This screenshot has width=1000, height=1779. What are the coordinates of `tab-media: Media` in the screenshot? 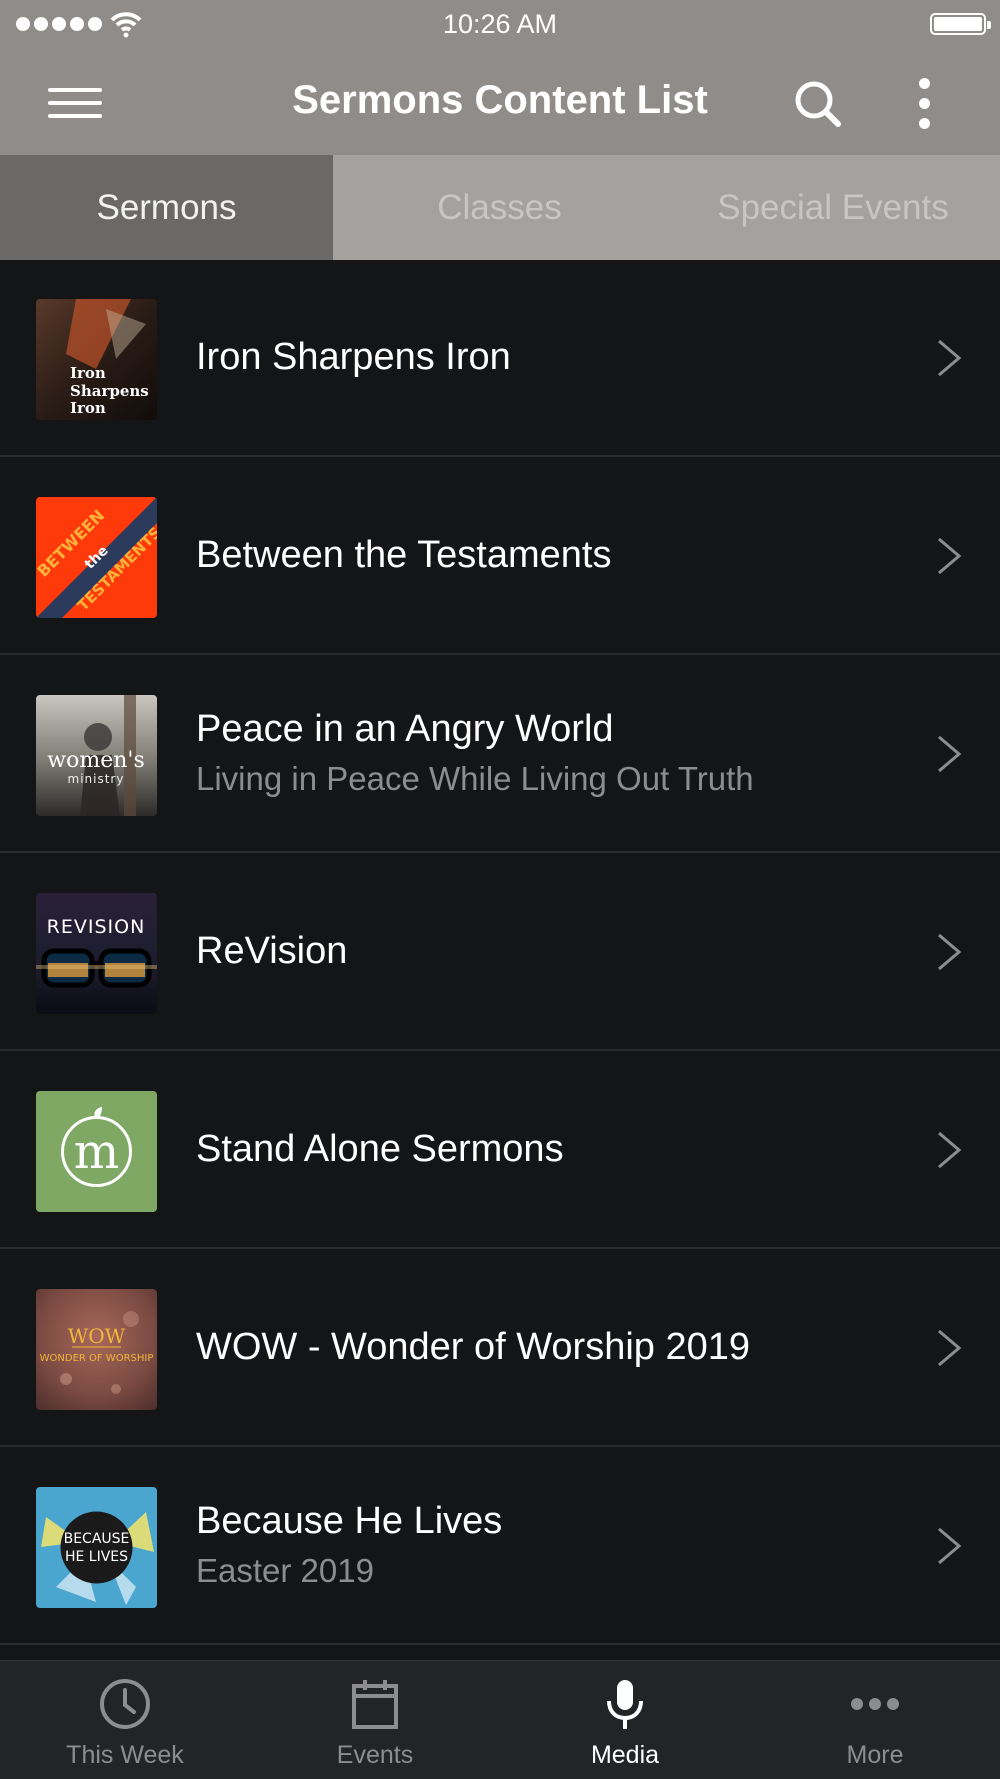 It's located at (625, 1720).